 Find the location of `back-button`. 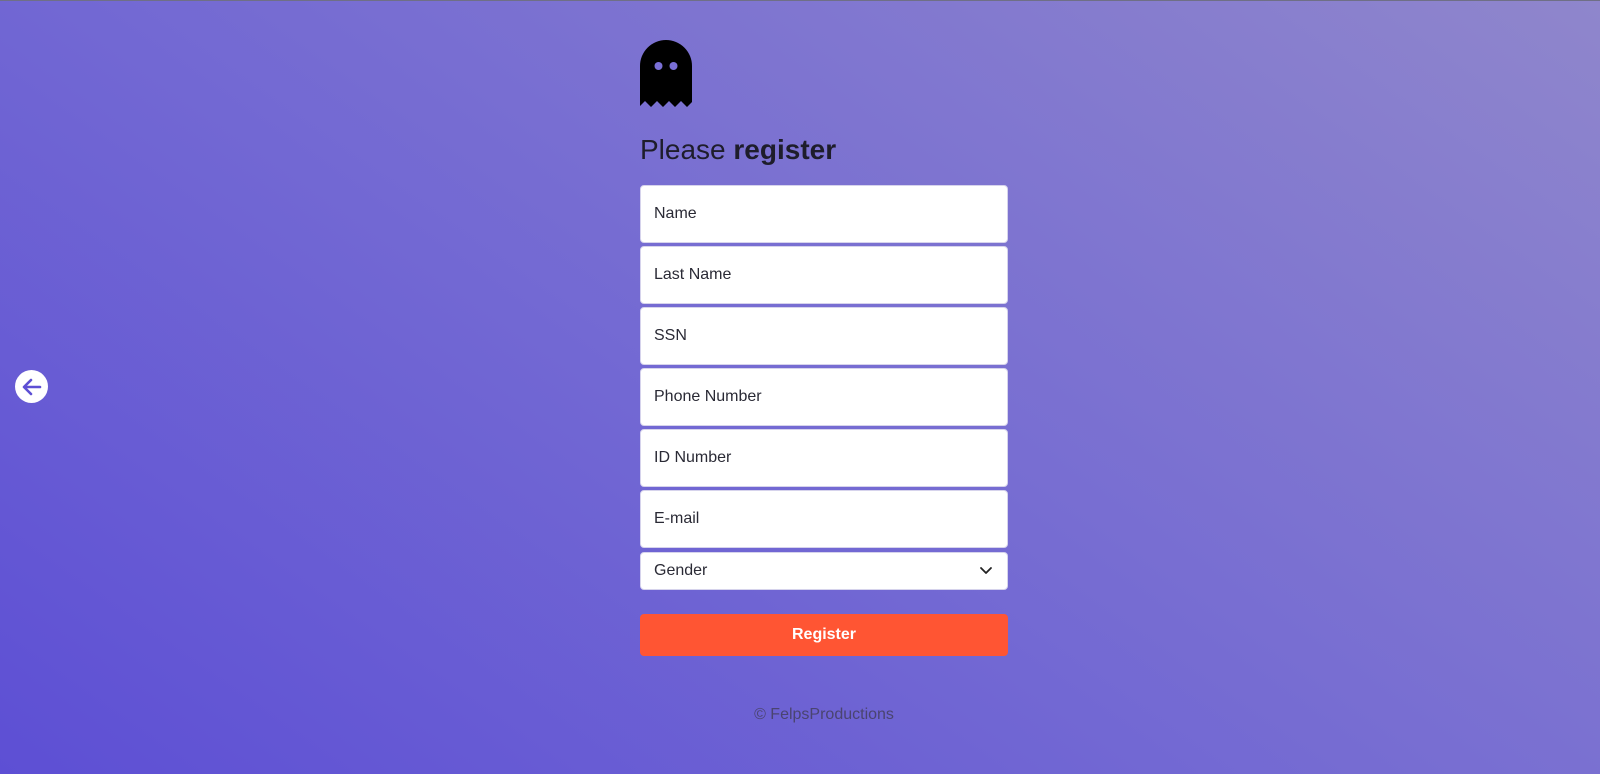

back-button is located at coordinates (31, 386).